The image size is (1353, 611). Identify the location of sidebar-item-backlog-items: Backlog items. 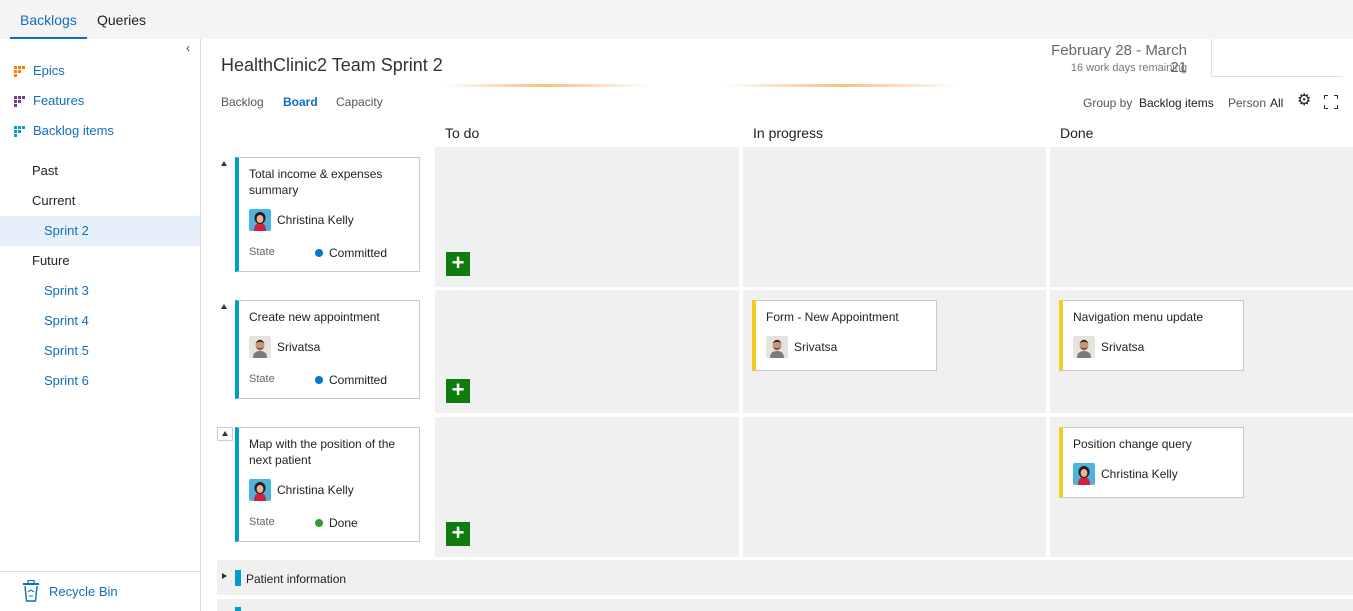
(100, 131).